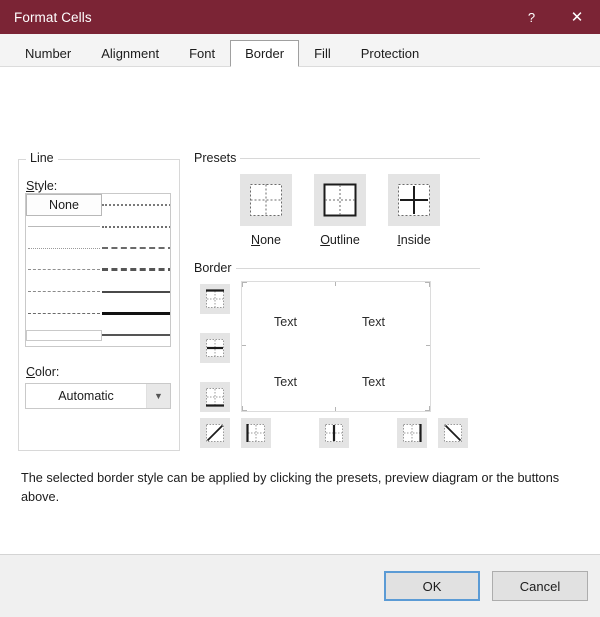 The height and width of the screenshot is (617, 600). What do you see at coordinates (48, 53) in the screenshot?
I see `tab-number: Number` at bounding box center [48, 53].